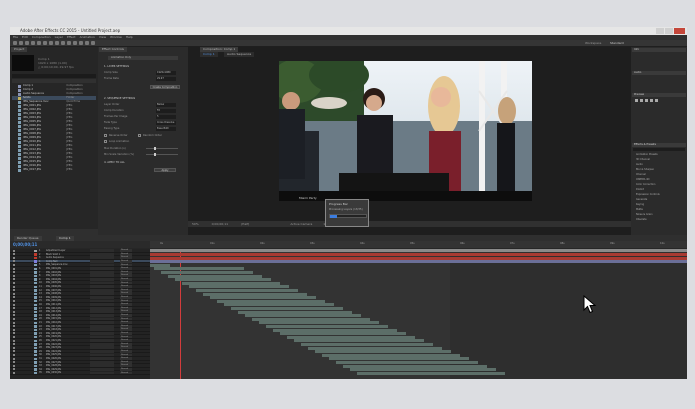  I want to click on max-duration-slider, so click(162, 148).